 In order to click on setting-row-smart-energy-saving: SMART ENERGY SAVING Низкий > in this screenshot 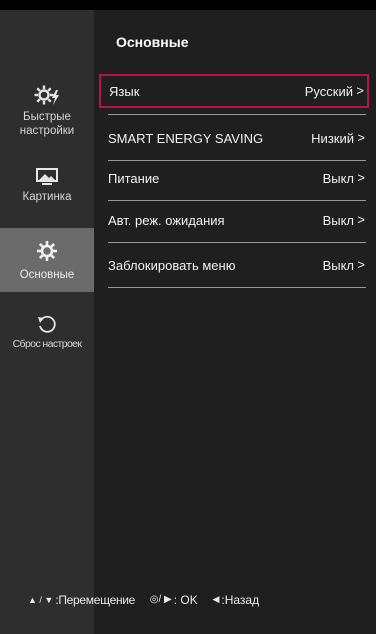, I will do `click(234, 140)`.